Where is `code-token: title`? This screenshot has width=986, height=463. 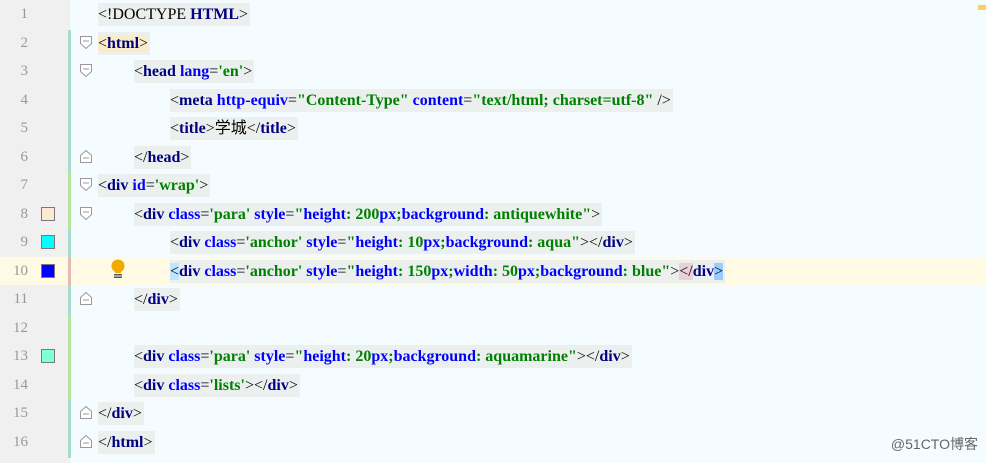 code-token: title is located at coordinates (273, 128).